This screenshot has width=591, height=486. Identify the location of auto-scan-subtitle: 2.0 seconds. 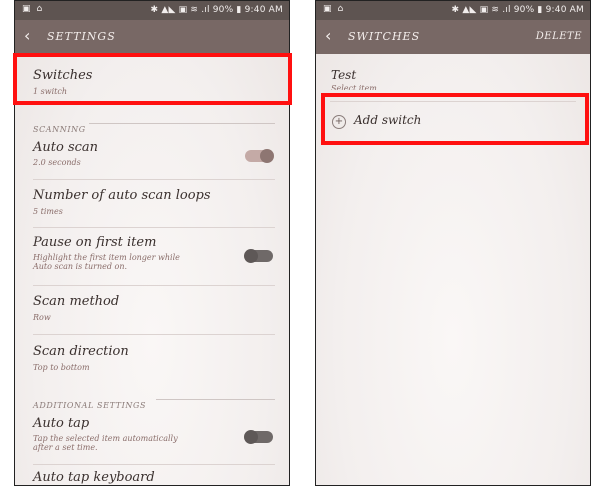
(57, 162).